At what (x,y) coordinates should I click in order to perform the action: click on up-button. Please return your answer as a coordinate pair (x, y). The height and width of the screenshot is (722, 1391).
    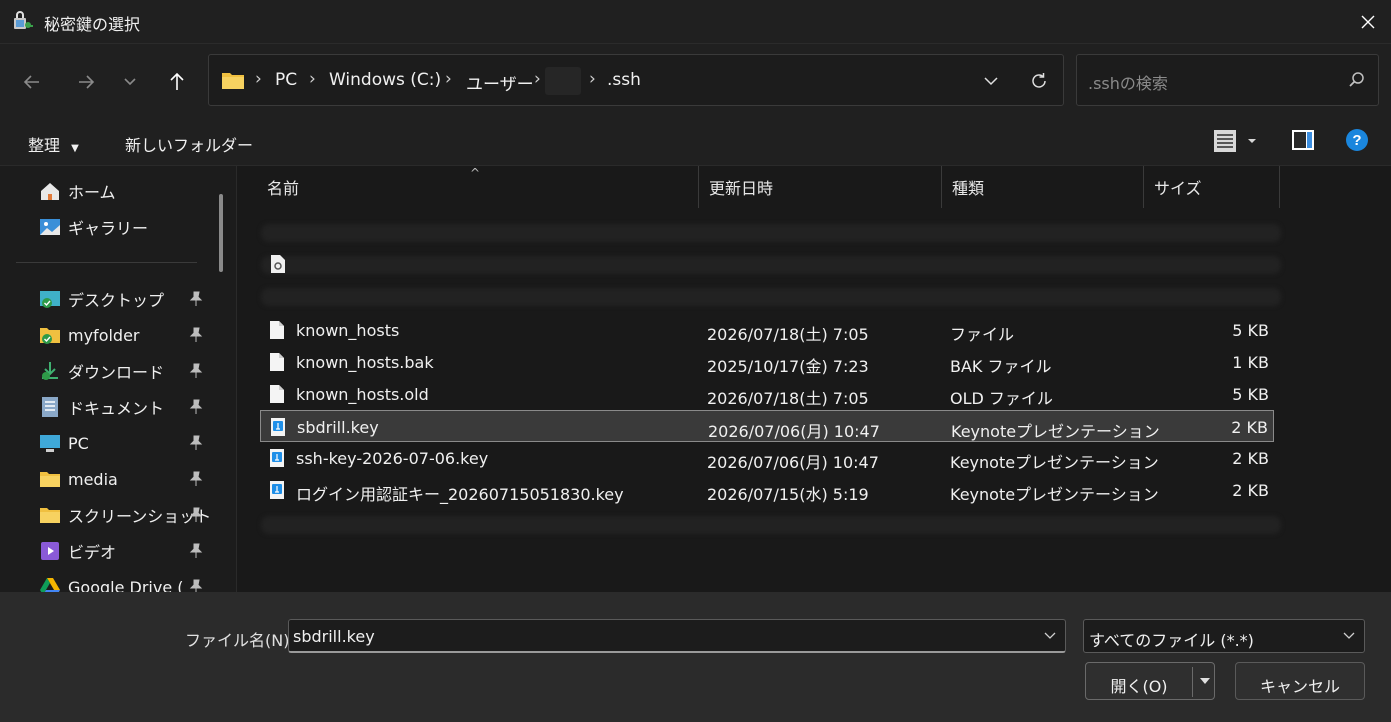
    Looking at the image, I should click on (177, 82).